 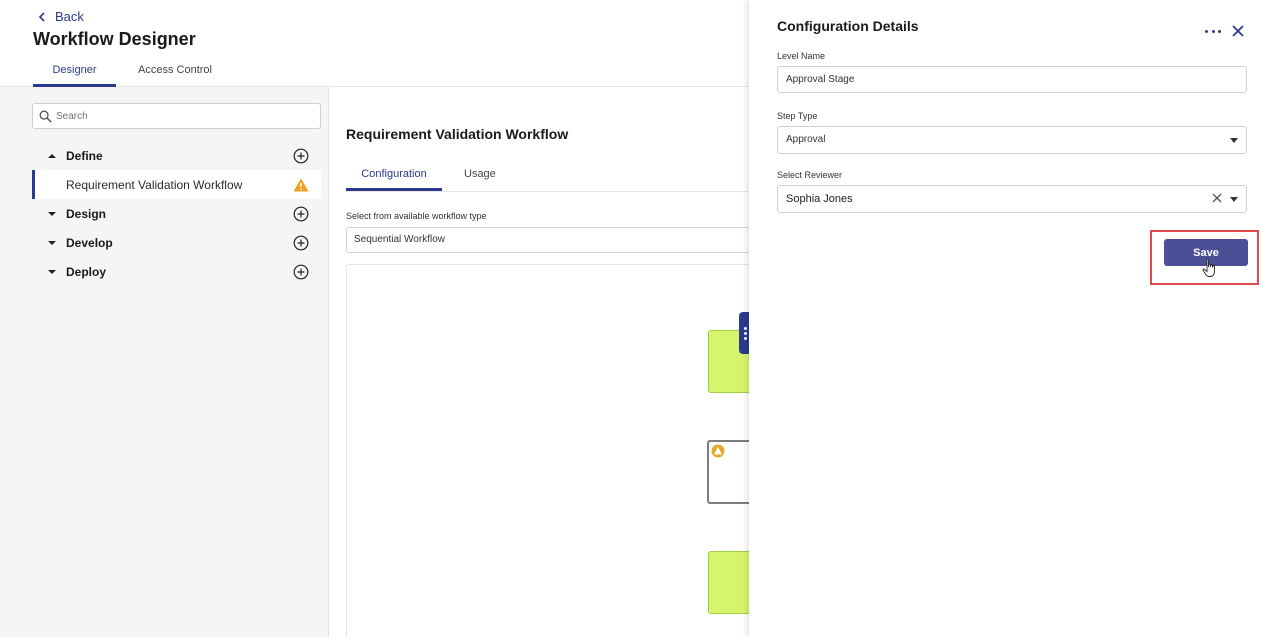 I want to click on back-label: Back, so click(x=69, y=16).